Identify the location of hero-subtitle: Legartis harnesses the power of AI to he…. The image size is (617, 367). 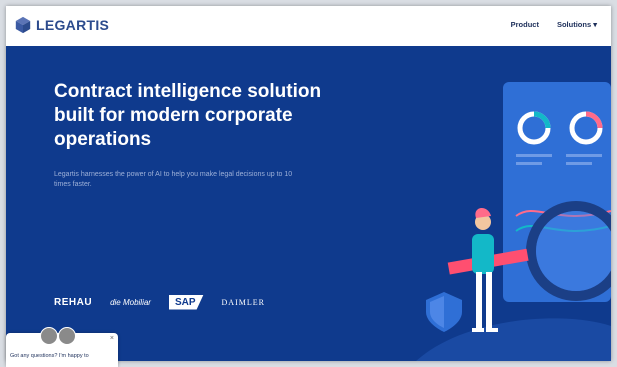
(173, 179).